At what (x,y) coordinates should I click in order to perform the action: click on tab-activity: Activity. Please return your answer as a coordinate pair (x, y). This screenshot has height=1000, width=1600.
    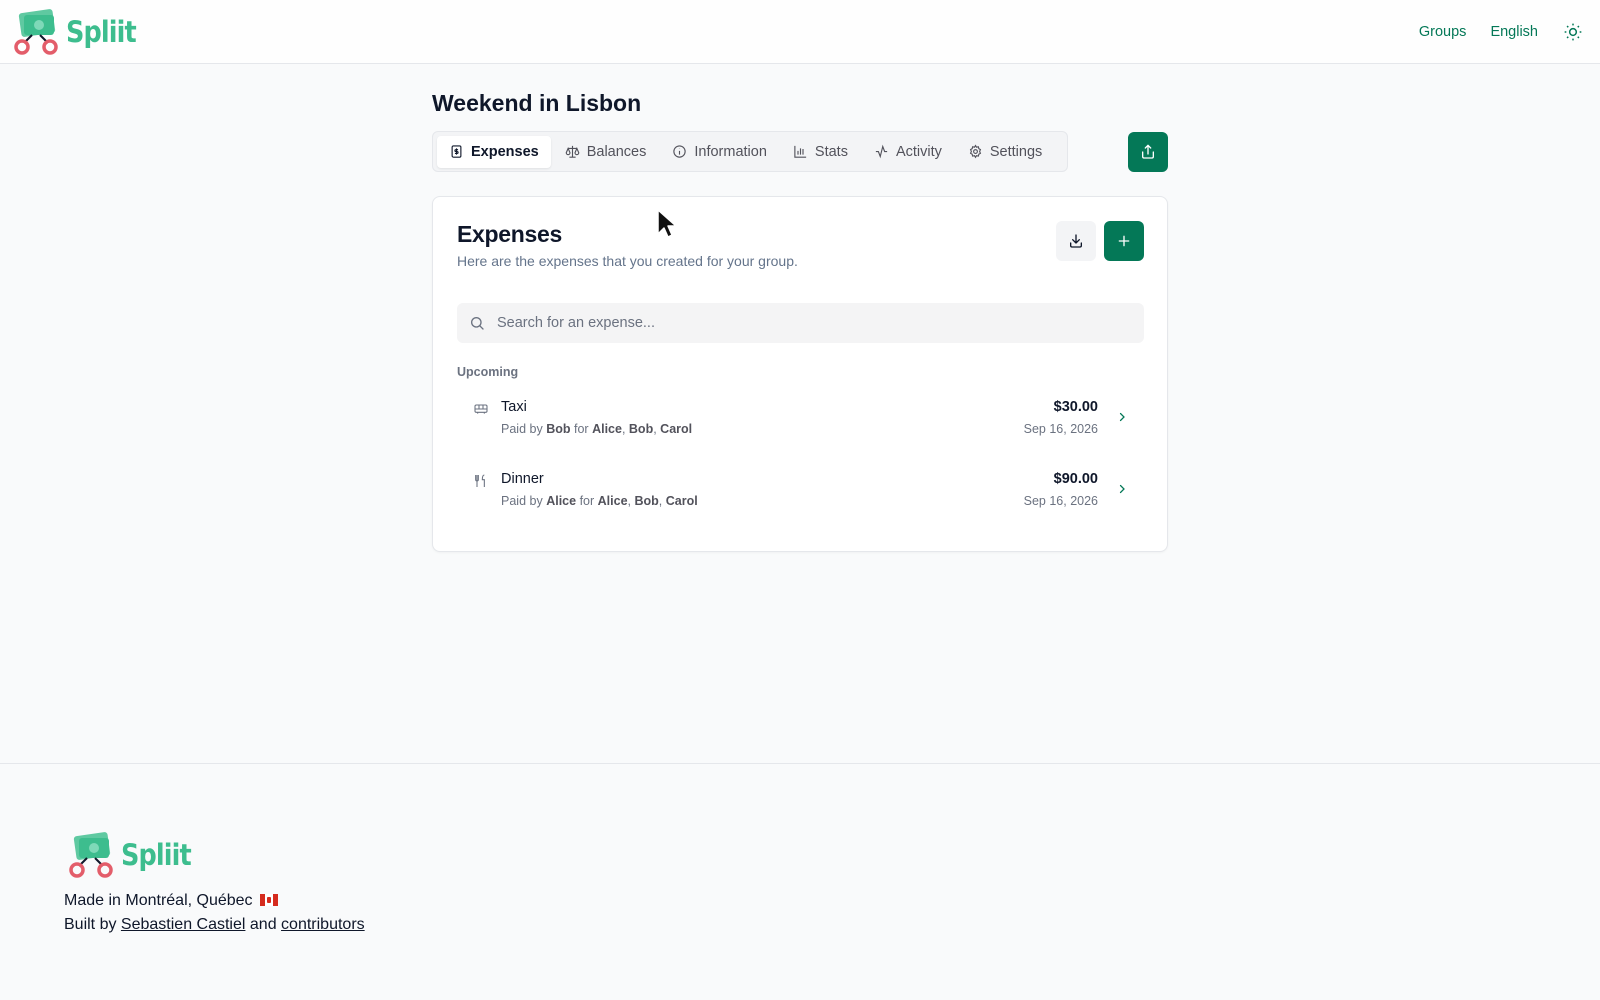
    Looking at the image, I should click on (908, 152).